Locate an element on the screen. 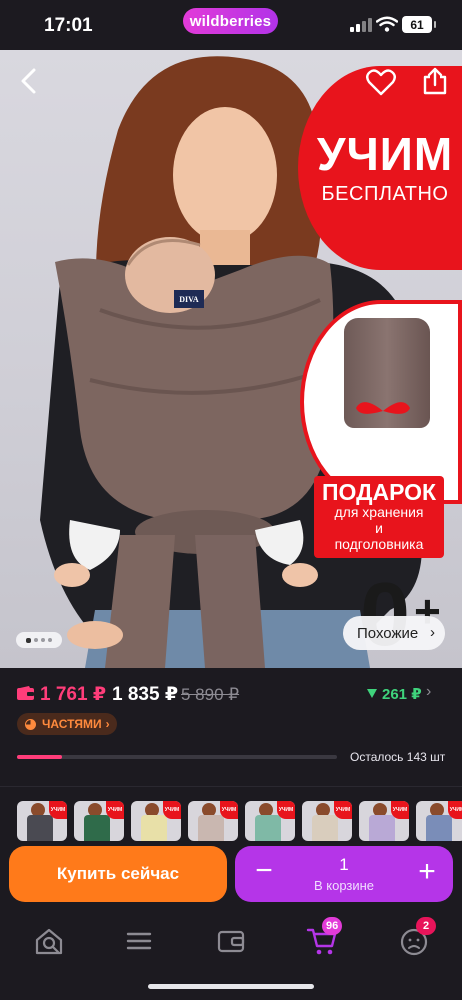 Image resolution: width=462 pixels, height=1000 pixels. stock-remaining: Осталось 143 шт is located at coordinates (398, 757).